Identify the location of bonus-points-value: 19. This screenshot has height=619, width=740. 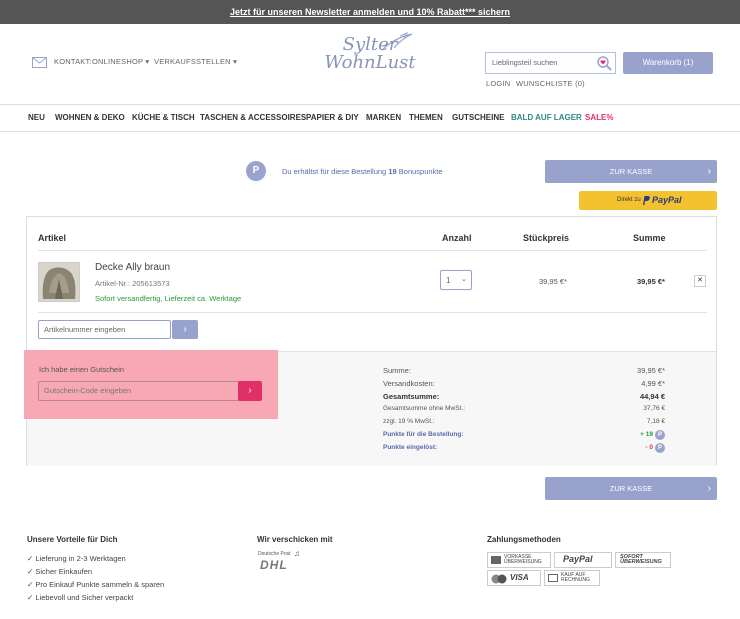
(392, 171).